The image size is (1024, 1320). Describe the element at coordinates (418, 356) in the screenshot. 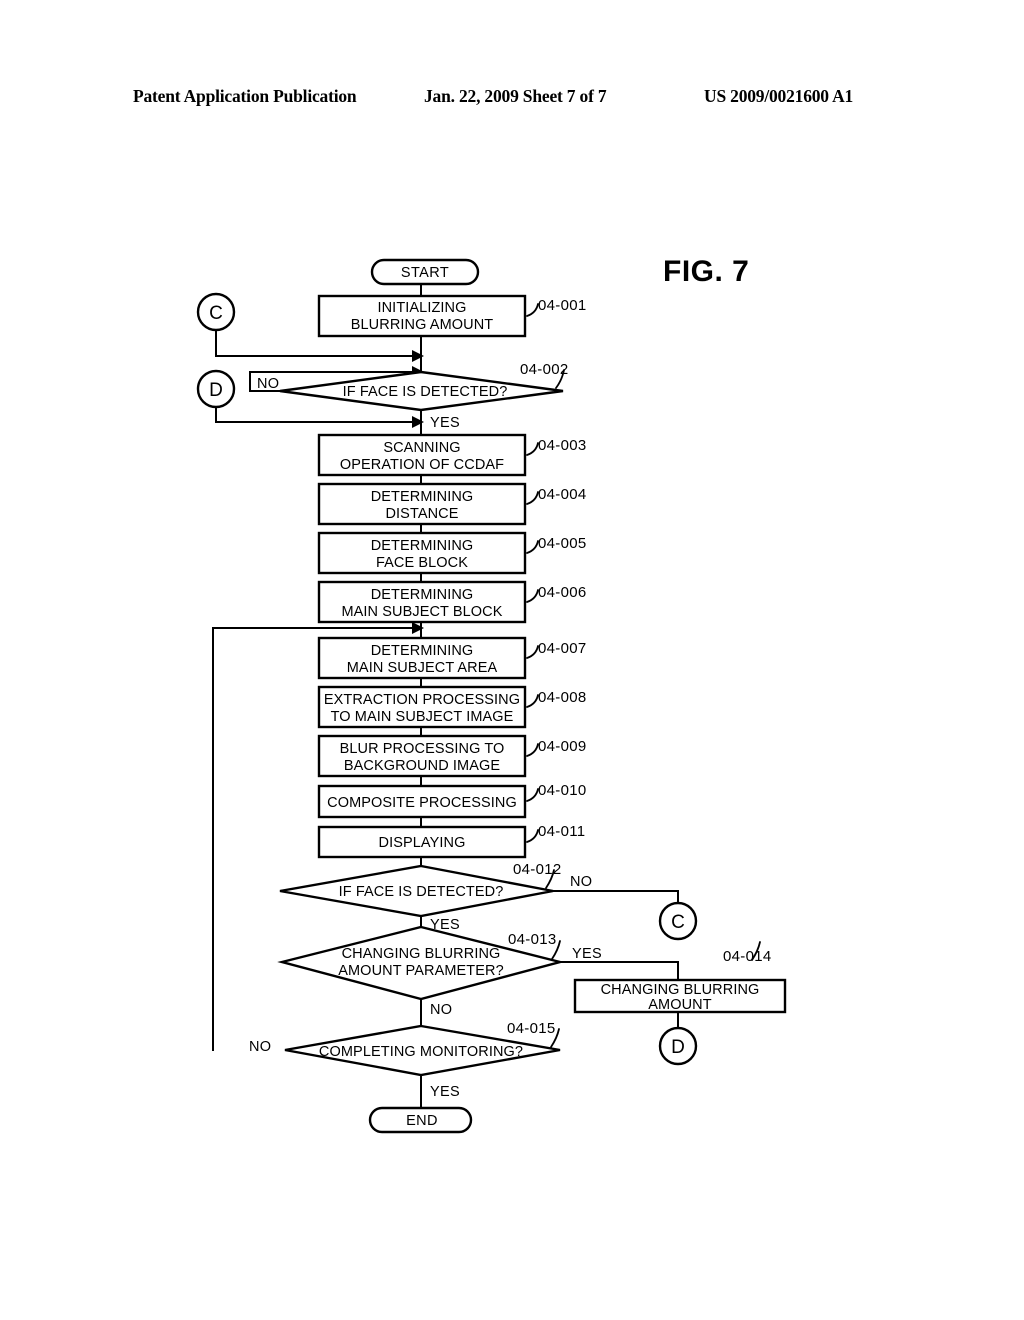

I see `arrowhead-connector-c-in` at that location.